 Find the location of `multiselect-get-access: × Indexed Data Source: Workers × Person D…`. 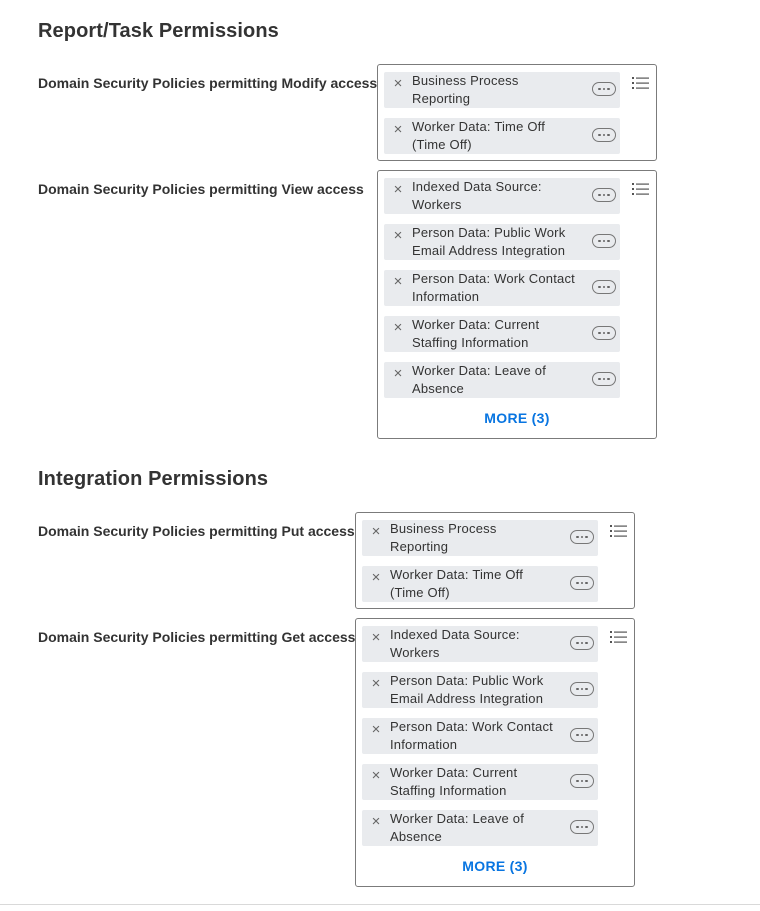

multiselect-get-access: × Indexed Data Source: Workers × Person D… is located at coordinates (495, 752).